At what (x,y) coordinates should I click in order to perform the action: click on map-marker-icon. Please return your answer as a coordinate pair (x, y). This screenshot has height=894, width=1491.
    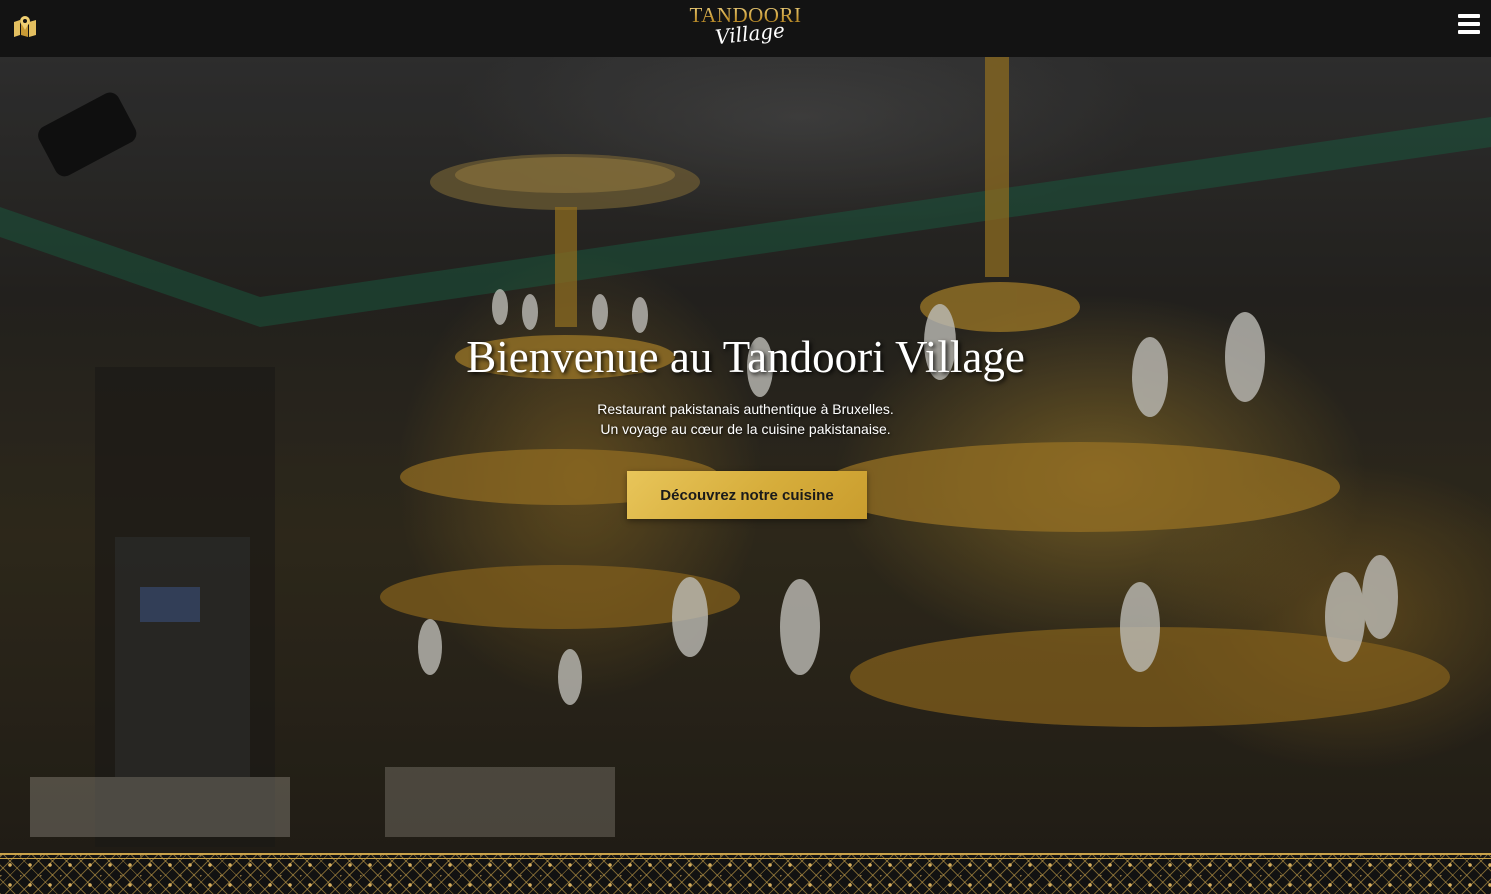
    Looking at the image, I should click on (25, 26).